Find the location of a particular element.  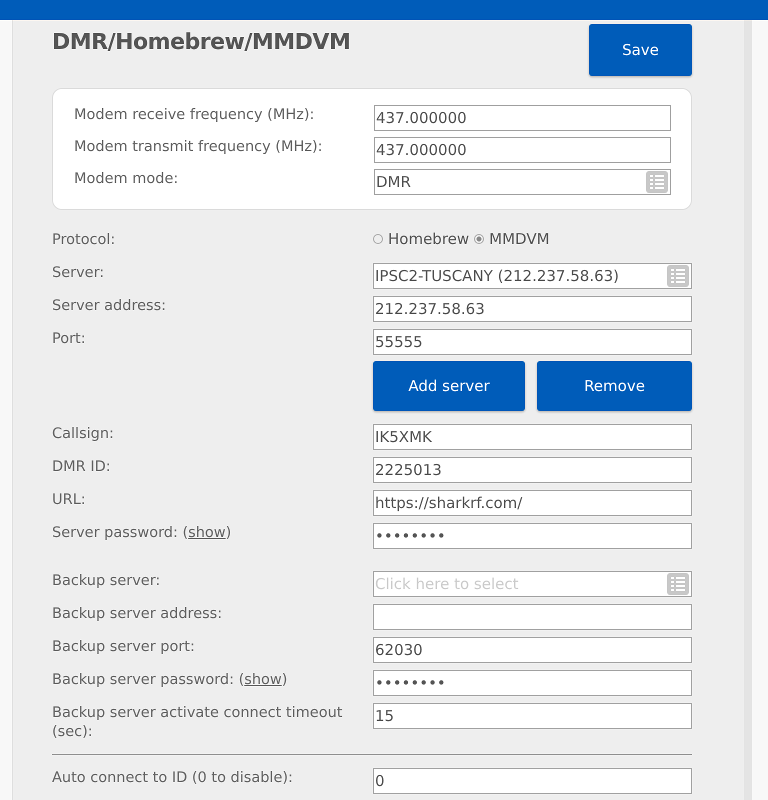

field-label: Server password: (show) is located at coordinates (142, 533).